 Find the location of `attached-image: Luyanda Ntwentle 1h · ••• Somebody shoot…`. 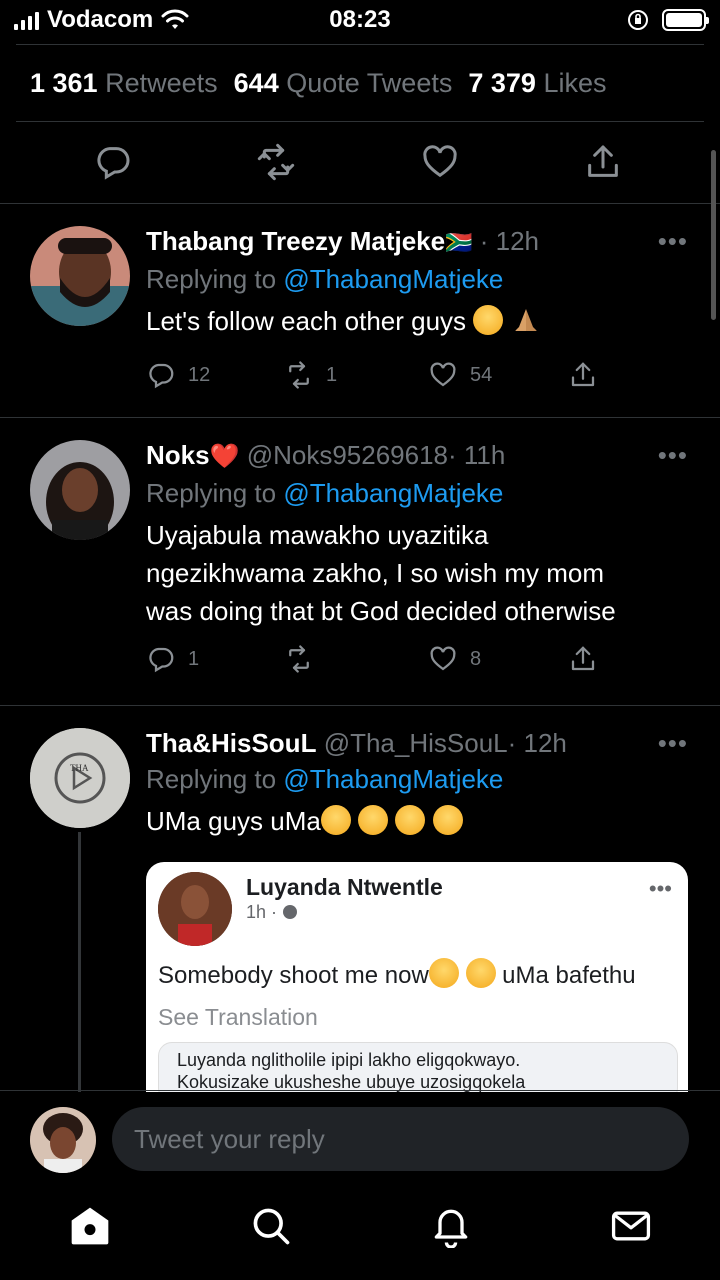

attached-image: Luyanda Ntwentle 1h · ••• Somebody shoot… is located at coordinates (417, 977).